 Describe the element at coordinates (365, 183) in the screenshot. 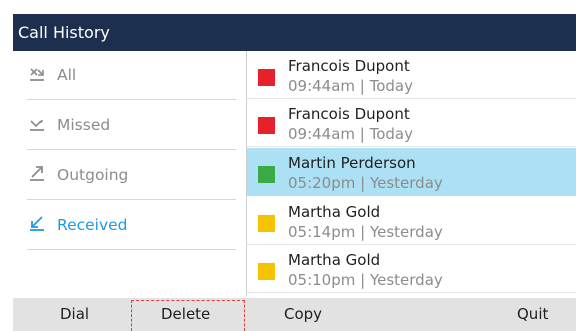

I see `call-time: 05:20pm | Yesterday` at that location.